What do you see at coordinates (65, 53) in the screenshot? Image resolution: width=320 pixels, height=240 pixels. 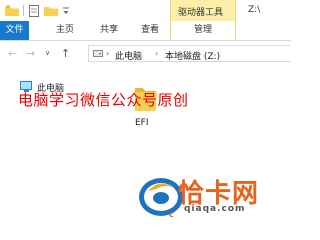 I see `up-arrow-icon: ↑` at bounding box center [65, 53].